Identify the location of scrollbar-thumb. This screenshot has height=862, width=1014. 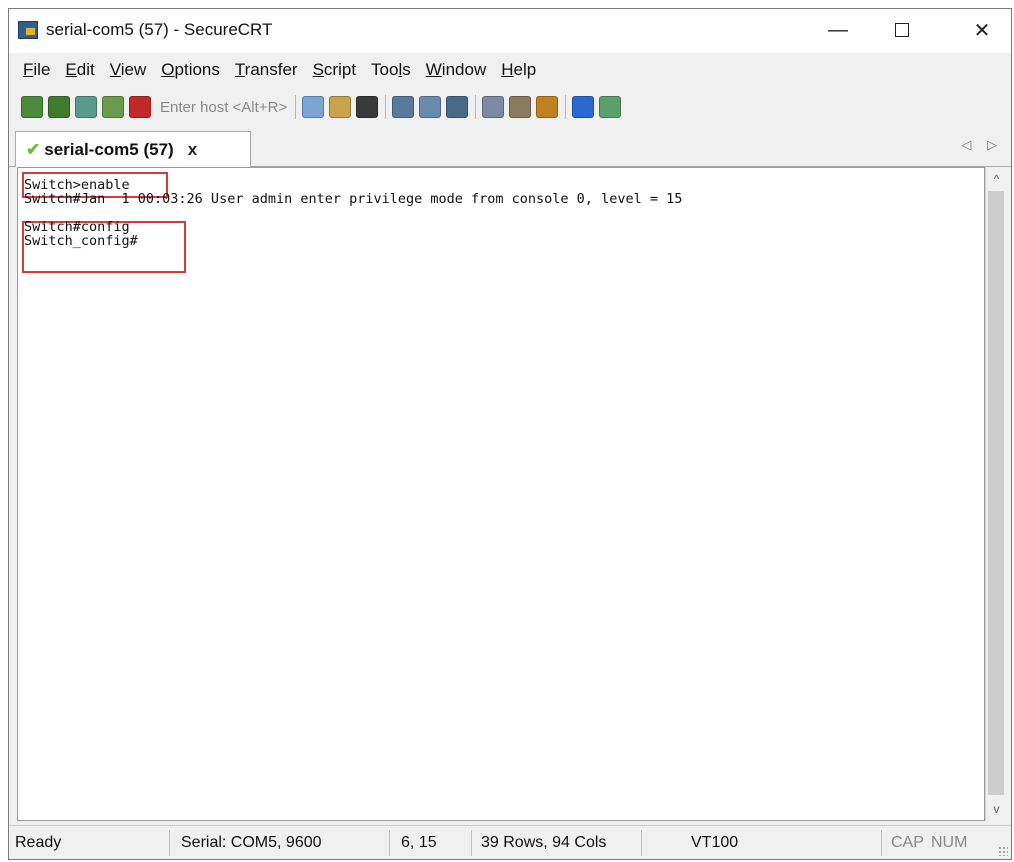
(996, 493).